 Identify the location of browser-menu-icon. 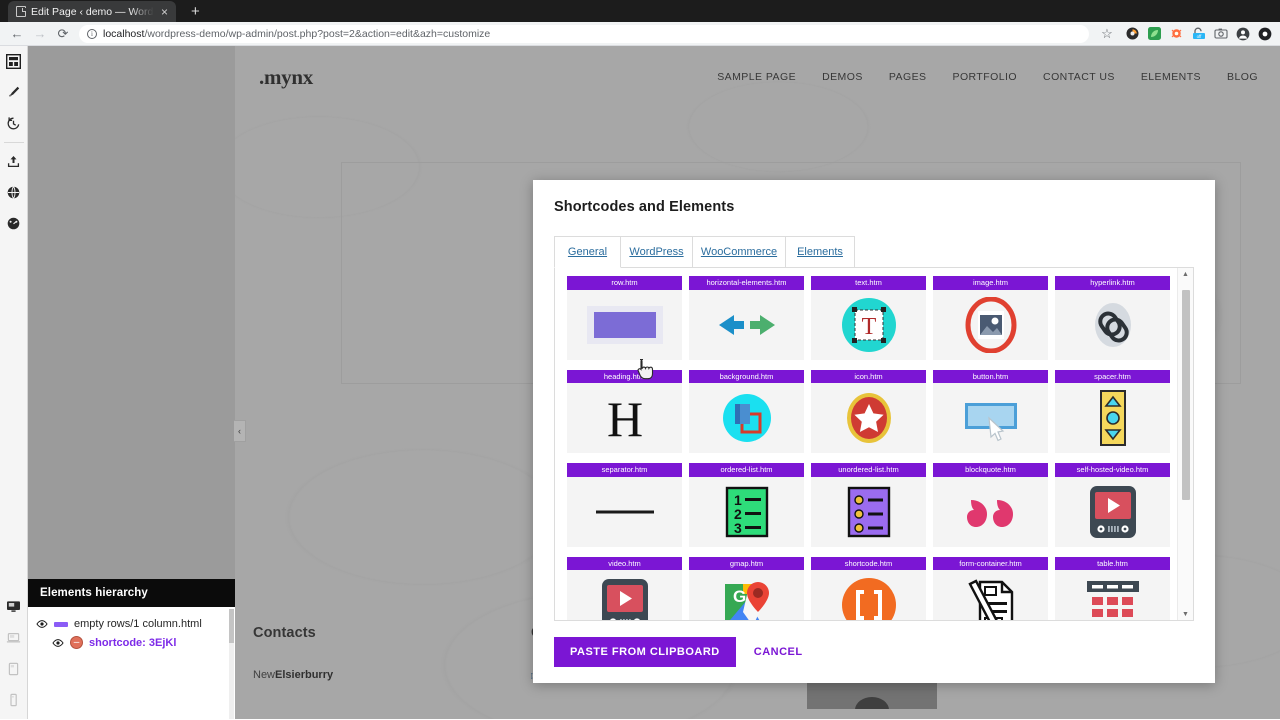
(1264, 33).